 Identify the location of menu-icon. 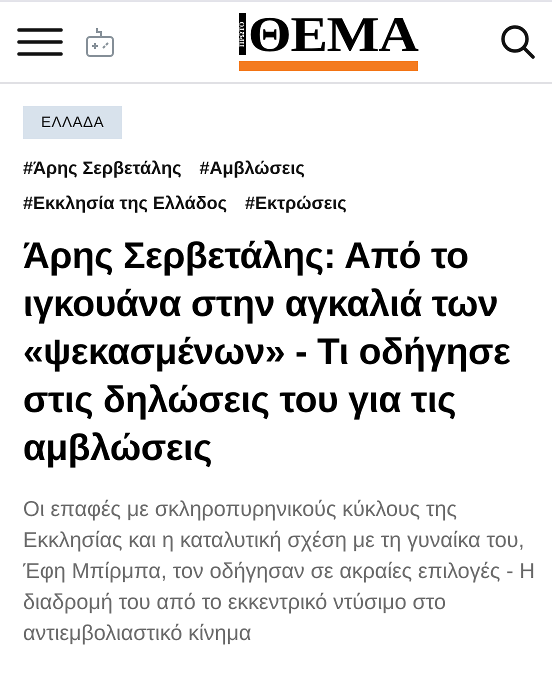
(40, 42).